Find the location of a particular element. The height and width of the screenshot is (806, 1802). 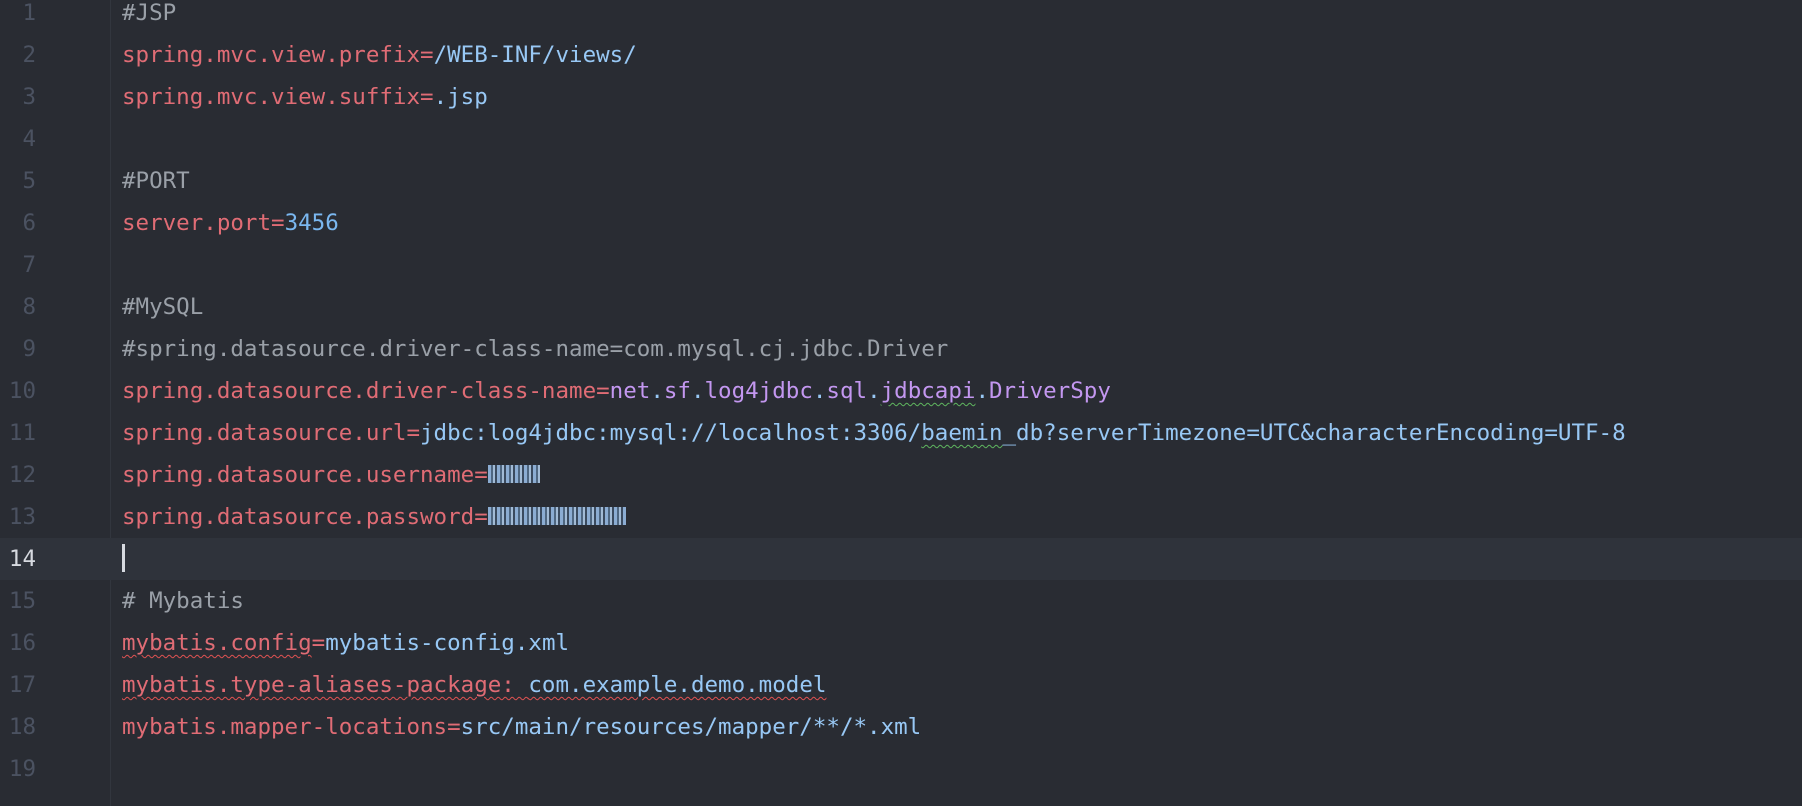

code-line: 12 spring.datasource.username= is located at coordinates (901, 475).